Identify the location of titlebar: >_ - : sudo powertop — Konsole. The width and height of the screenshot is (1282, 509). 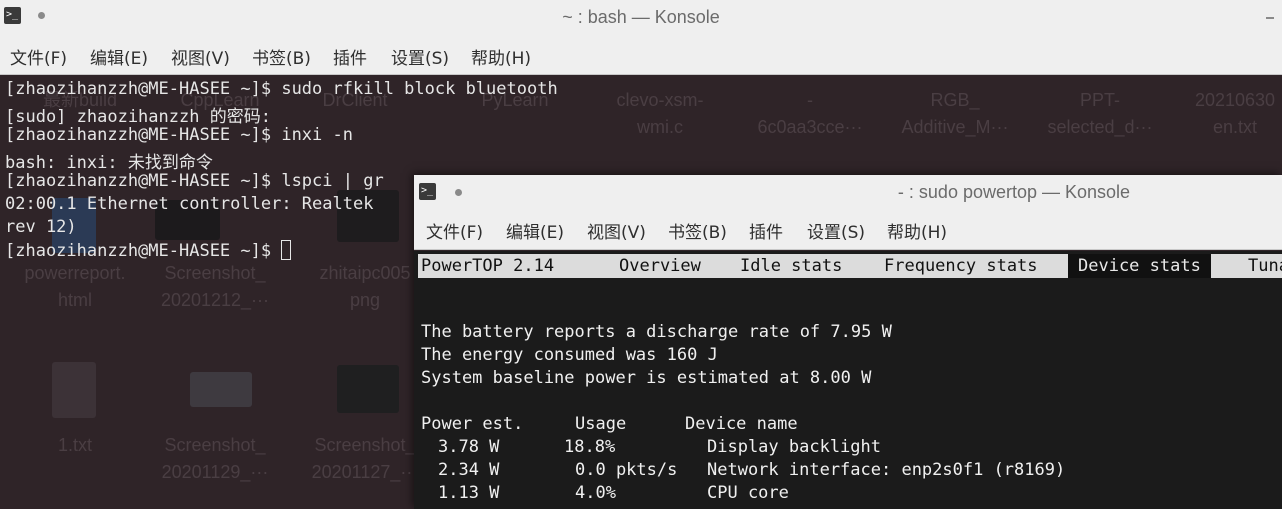
(848, 192).